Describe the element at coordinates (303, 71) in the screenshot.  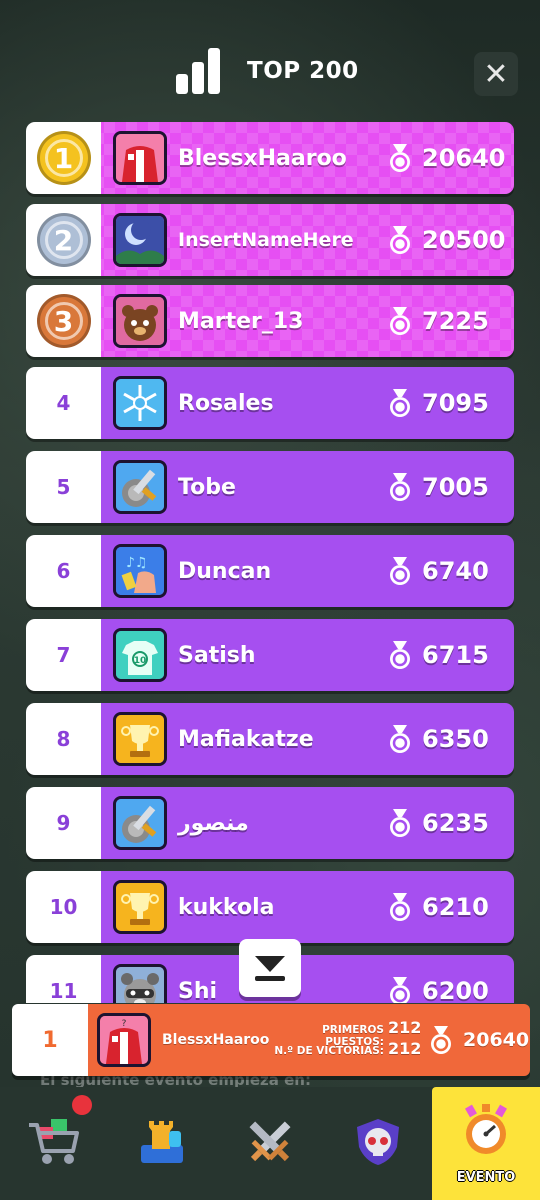
I see `page-title: TOP 200` at that location.